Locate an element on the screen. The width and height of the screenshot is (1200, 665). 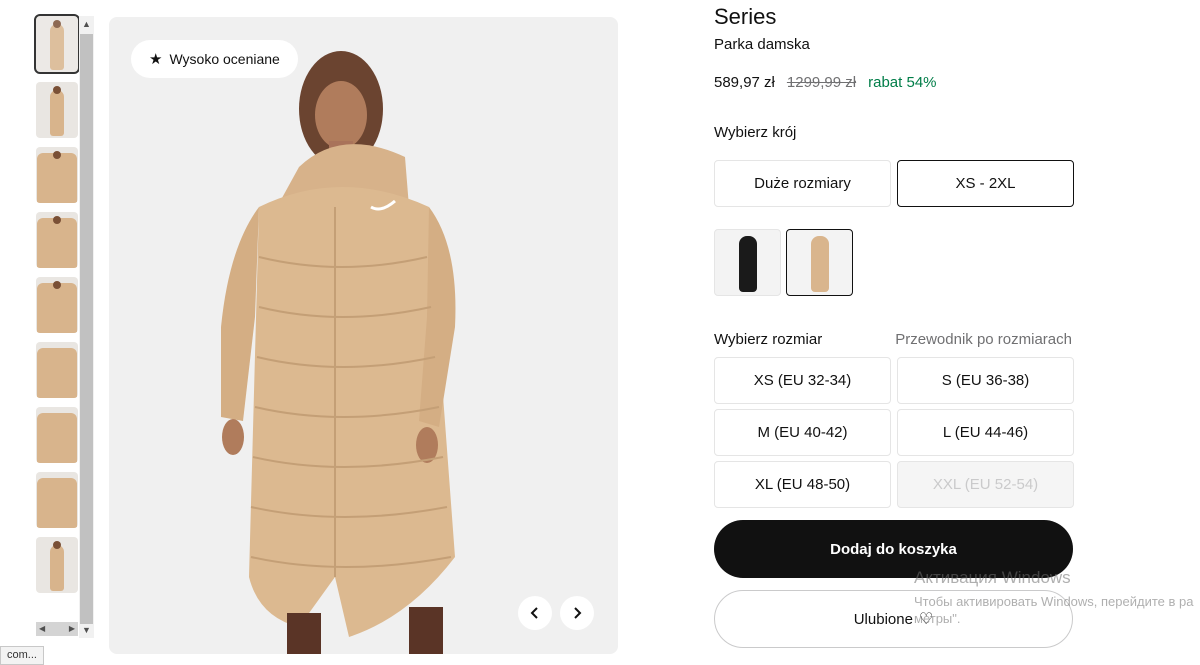
price-row: 589,97 zł 1299,99 zł rabat 54% is located at coordinates (825, 82).